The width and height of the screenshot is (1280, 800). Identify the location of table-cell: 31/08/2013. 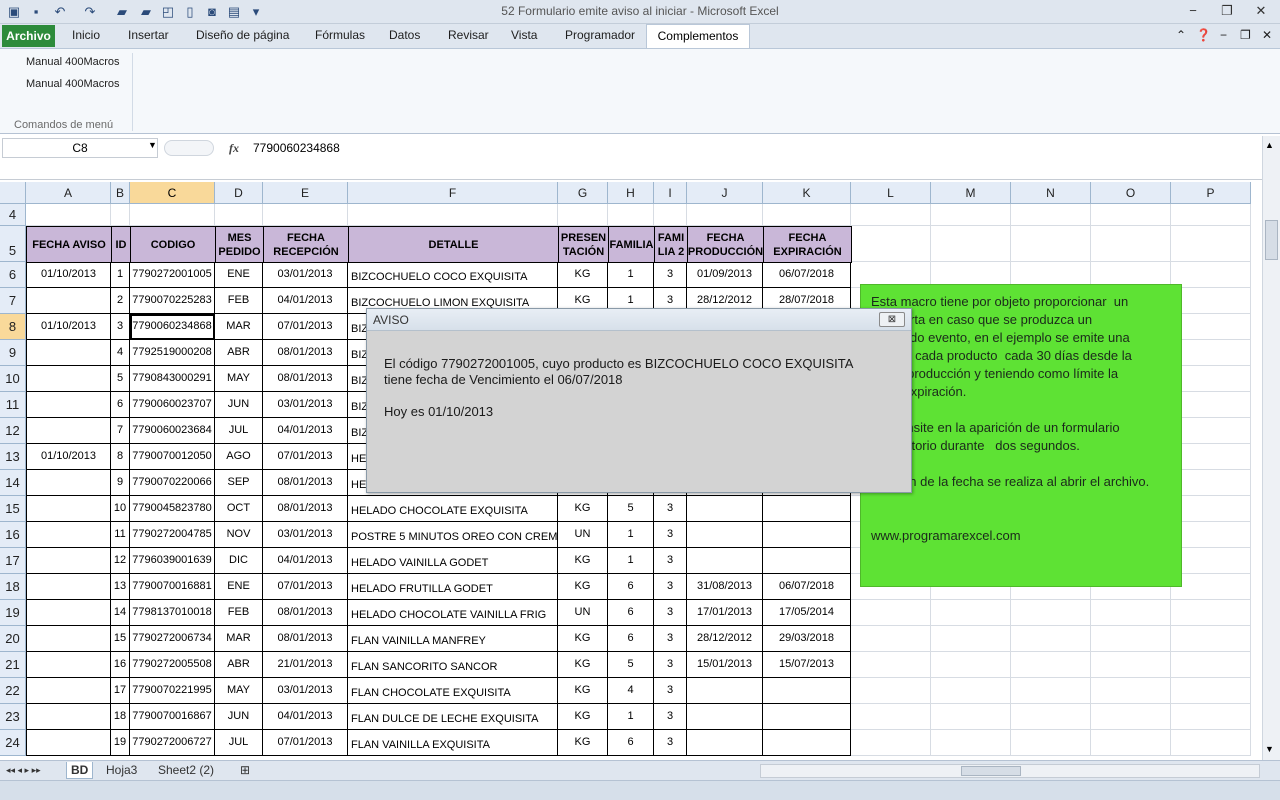
(725, 587).